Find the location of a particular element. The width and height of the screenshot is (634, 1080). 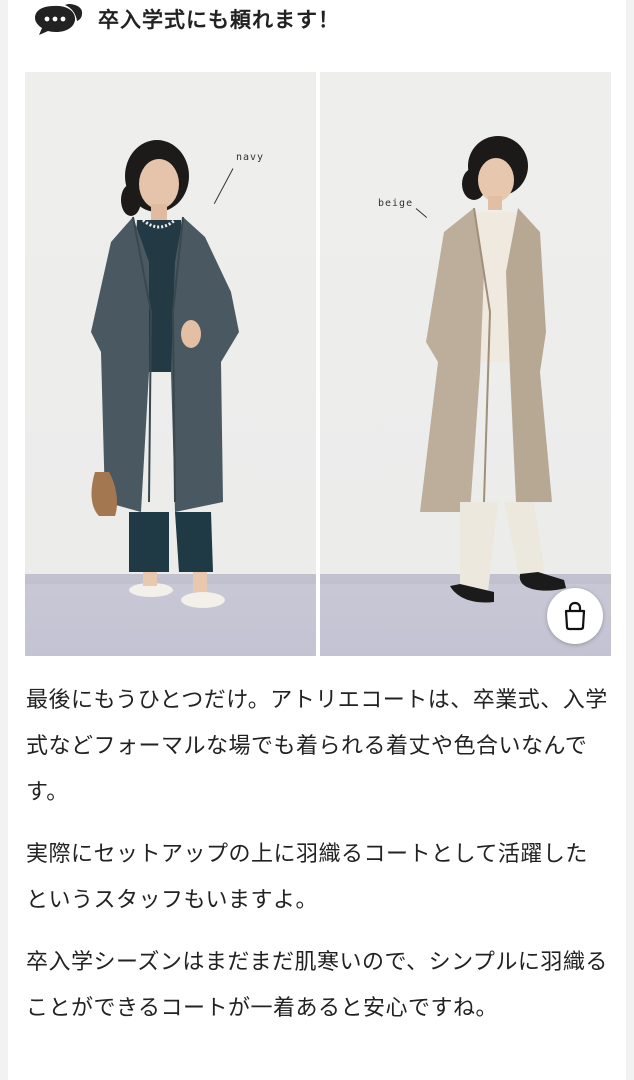

model-beige-figure is located at coordinates (493, 369).